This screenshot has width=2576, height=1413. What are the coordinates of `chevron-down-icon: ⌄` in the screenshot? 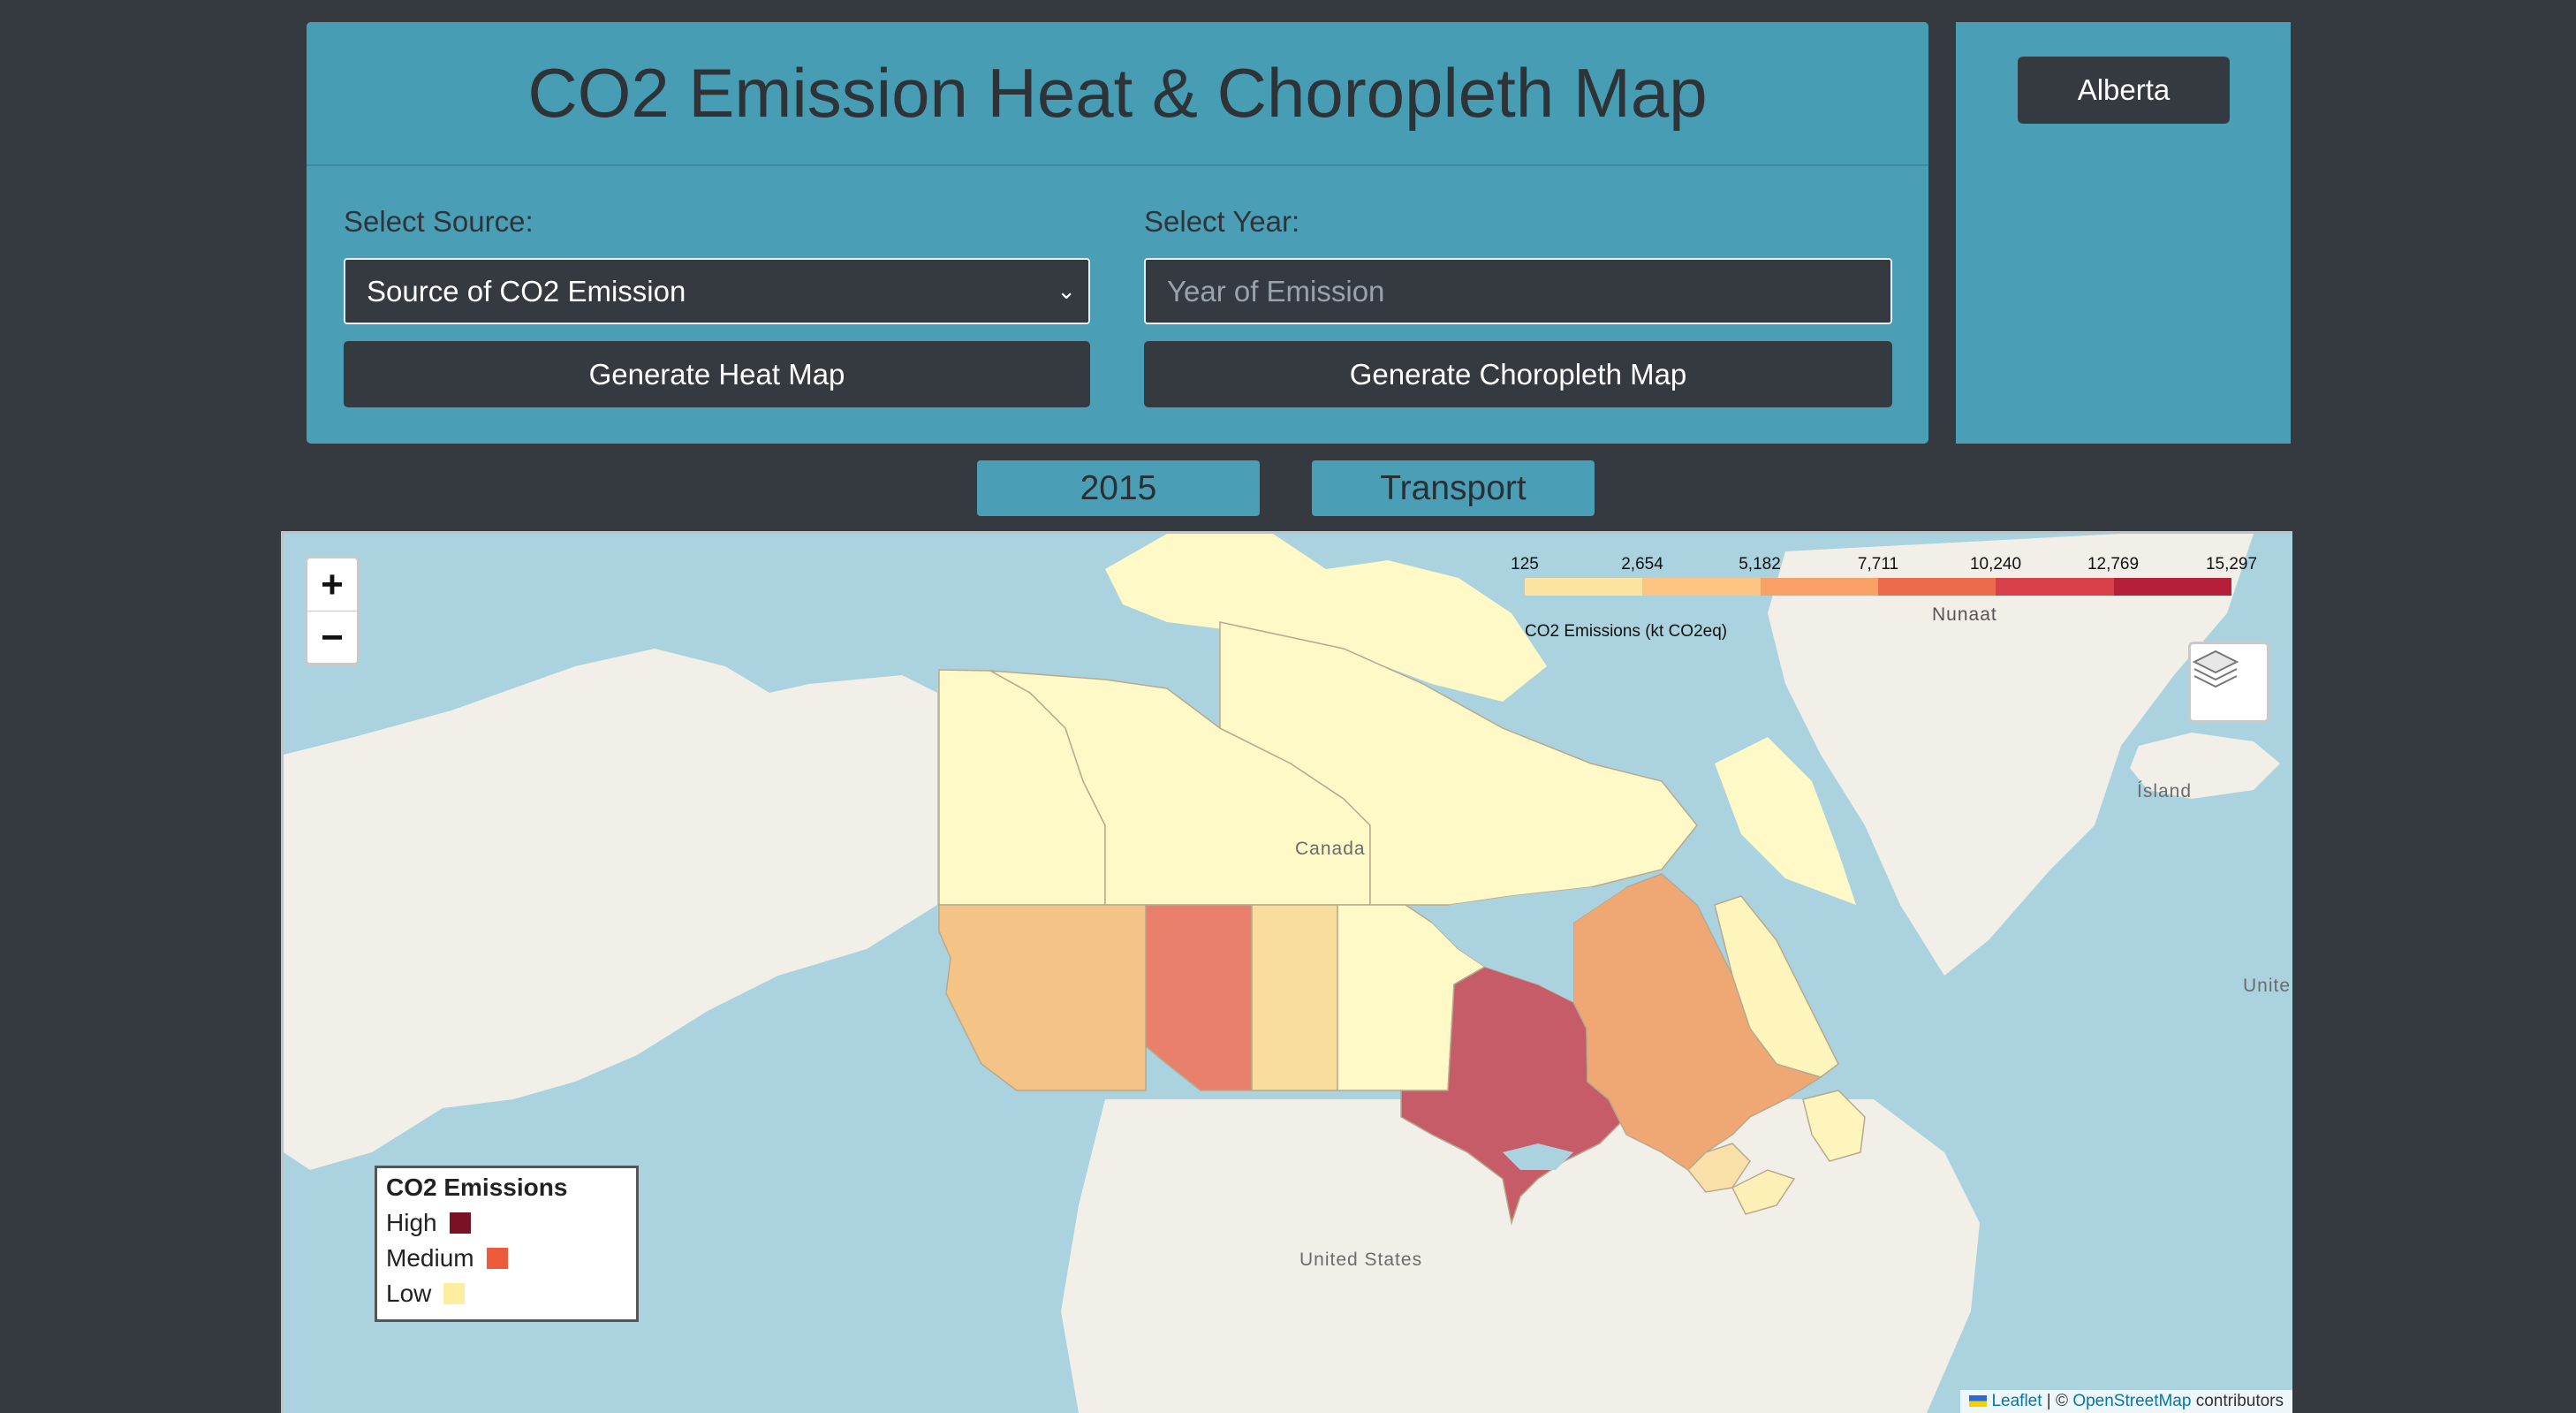 It's located at (1066, 290).